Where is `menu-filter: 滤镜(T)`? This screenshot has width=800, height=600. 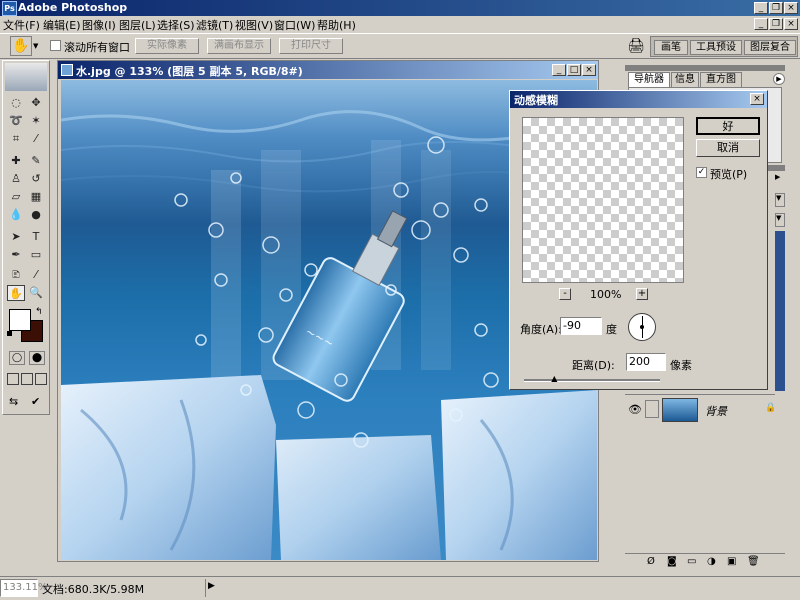
menu-filter: 滤镜(T) is located at coordinates (214, 25).